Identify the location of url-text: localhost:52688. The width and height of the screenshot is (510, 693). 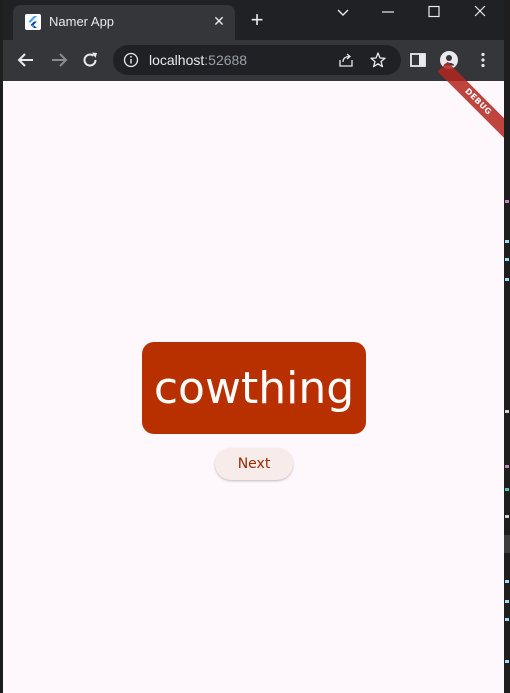
(198, 60).